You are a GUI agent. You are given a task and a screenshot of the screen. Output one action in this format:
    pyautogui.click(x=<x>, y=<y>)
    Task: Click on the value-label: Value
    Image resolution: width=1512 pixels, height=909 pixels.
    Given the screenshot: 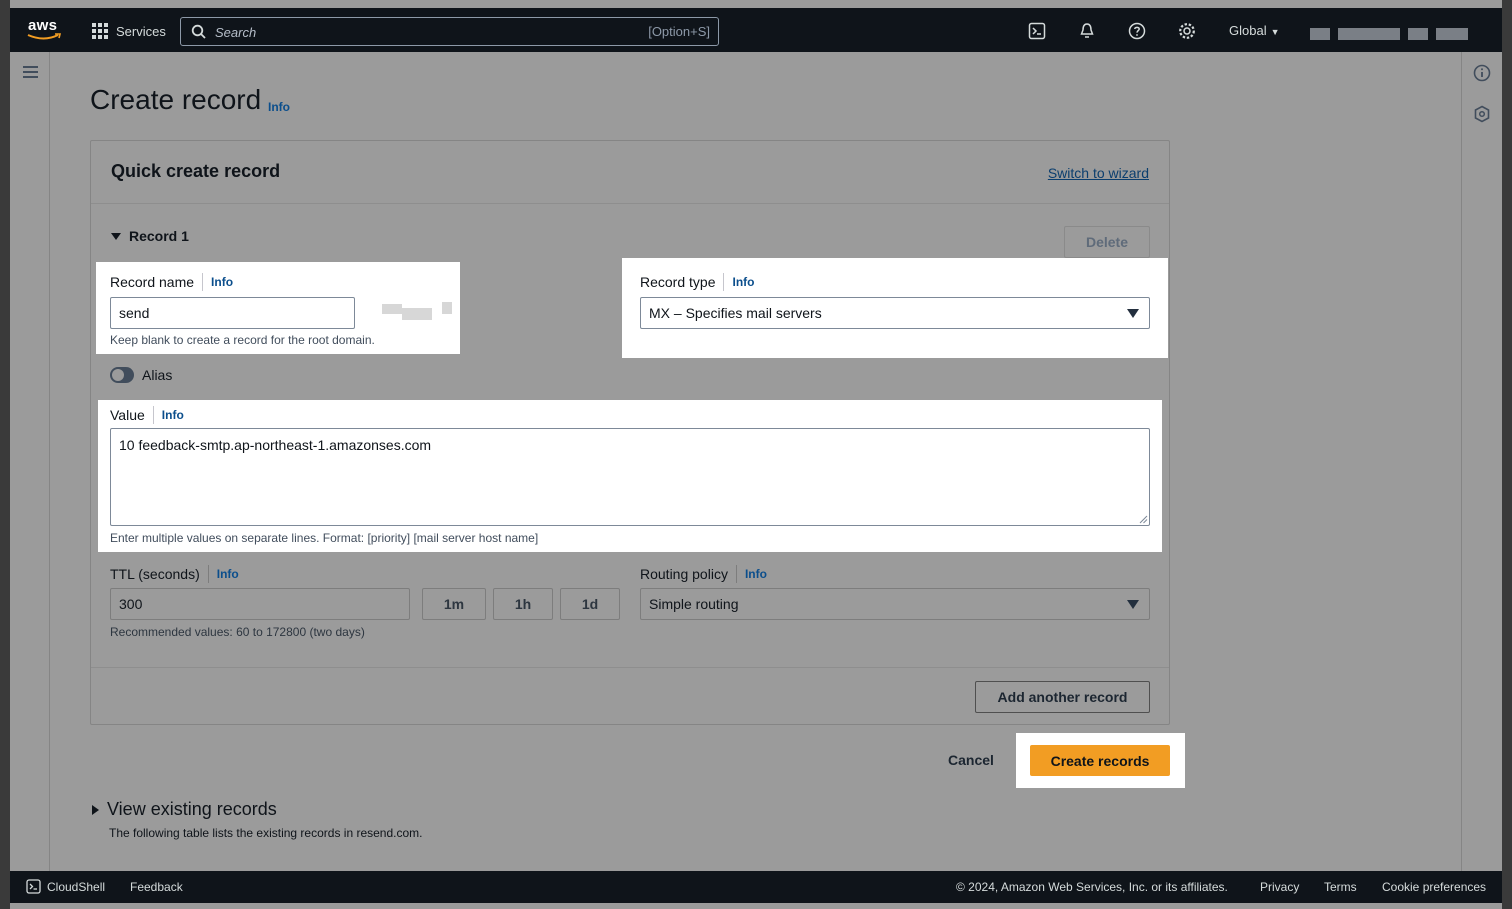 What is the action you would take?
    pyautogui.click(x=127, y=415)
    